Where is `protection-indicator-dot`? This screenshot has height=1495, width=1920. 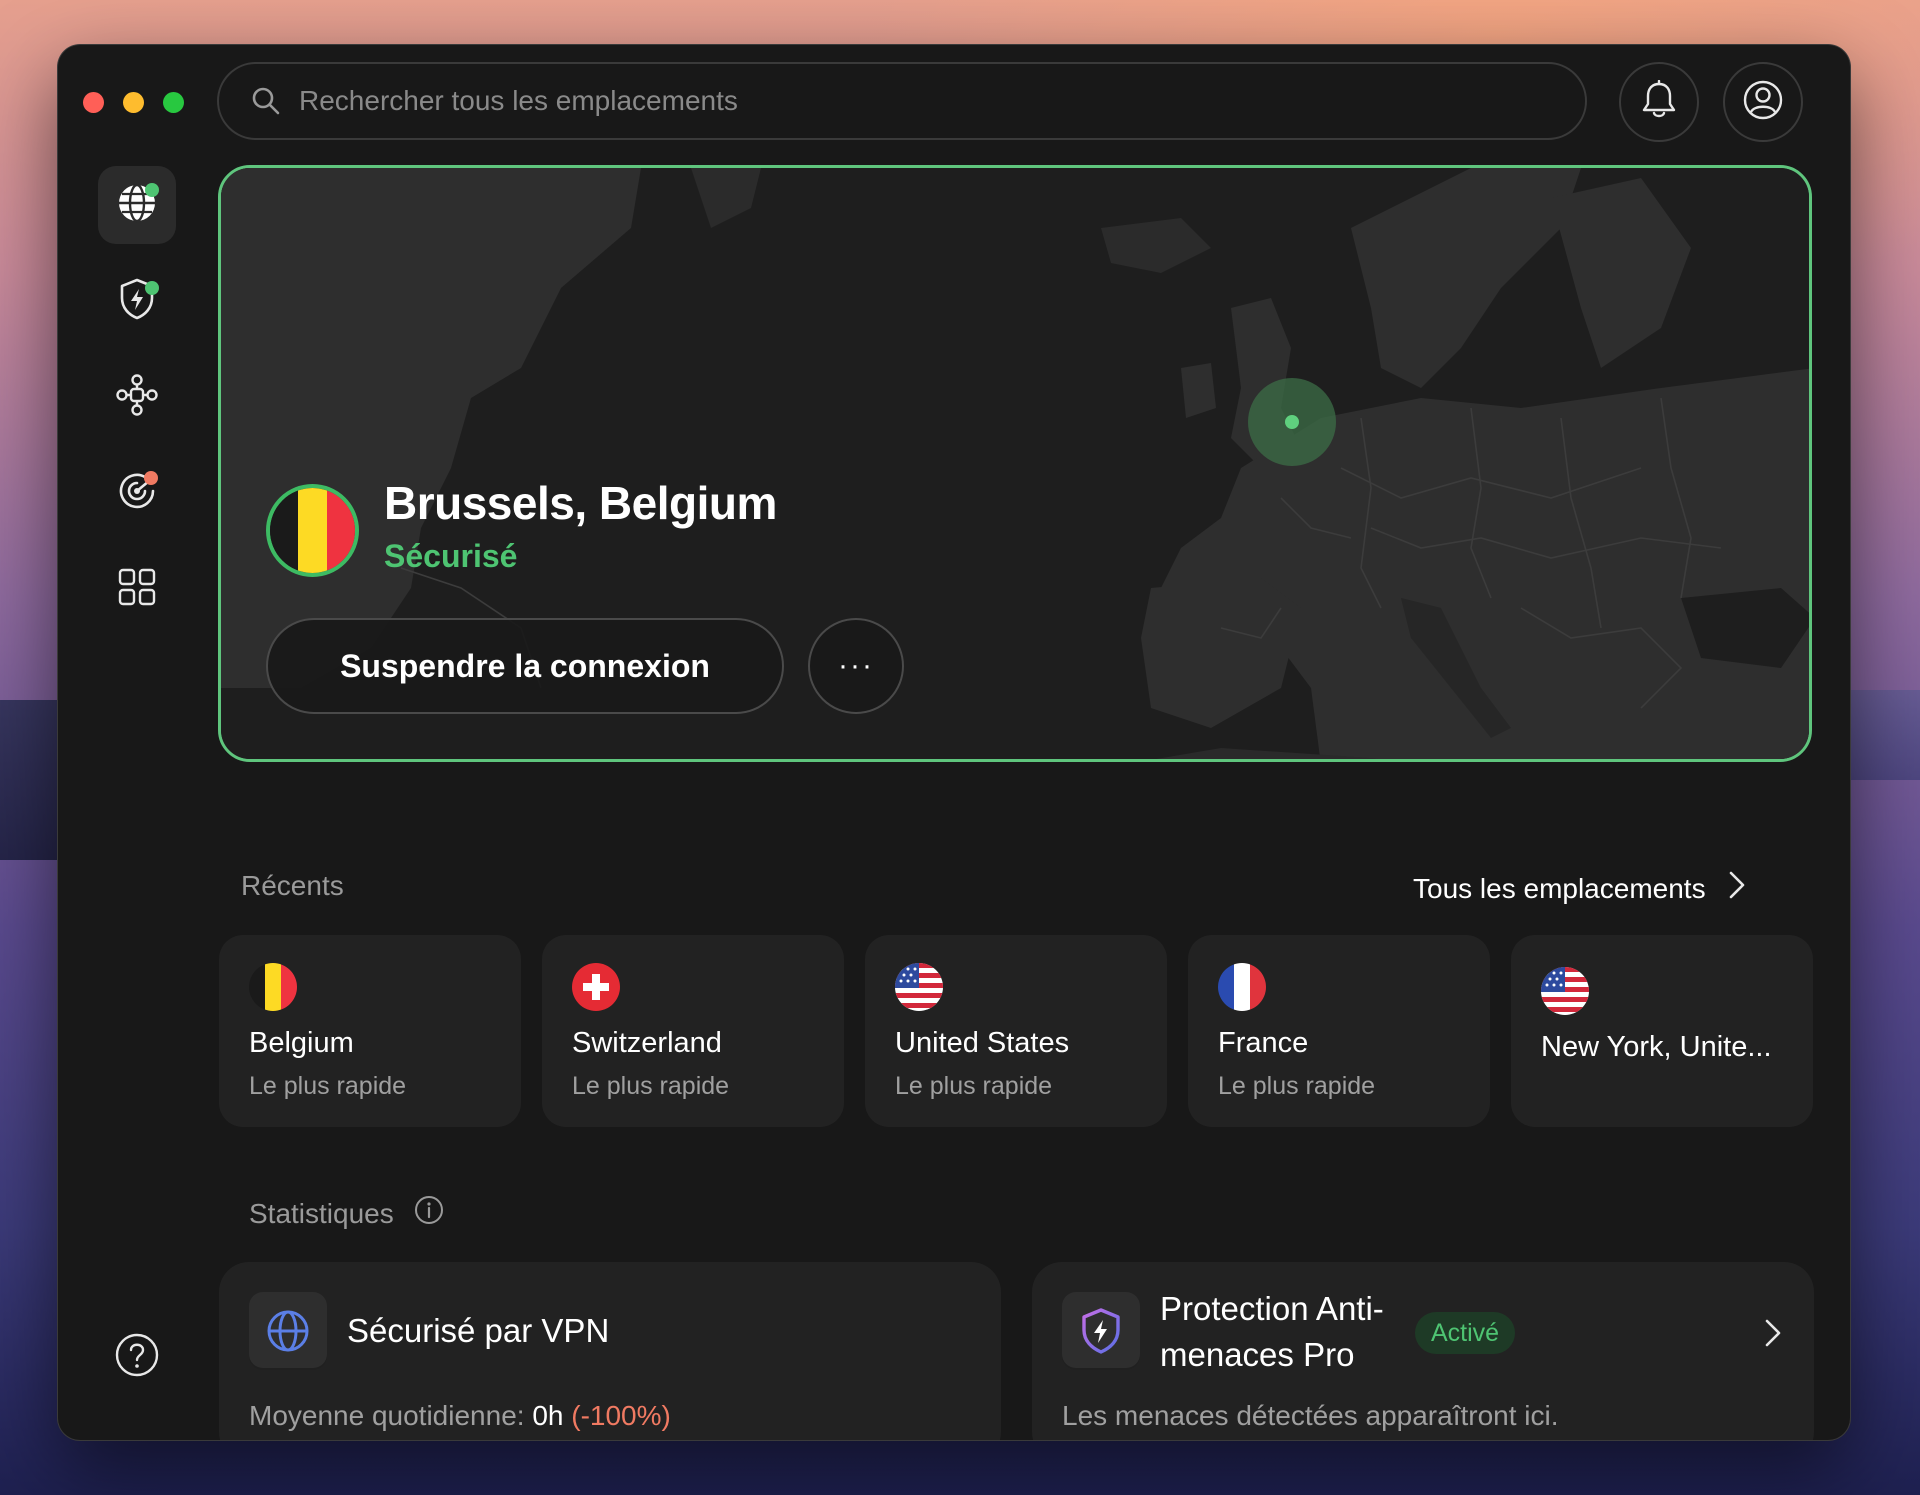 protection-indicator-dot is located at coordinates (152, 288).